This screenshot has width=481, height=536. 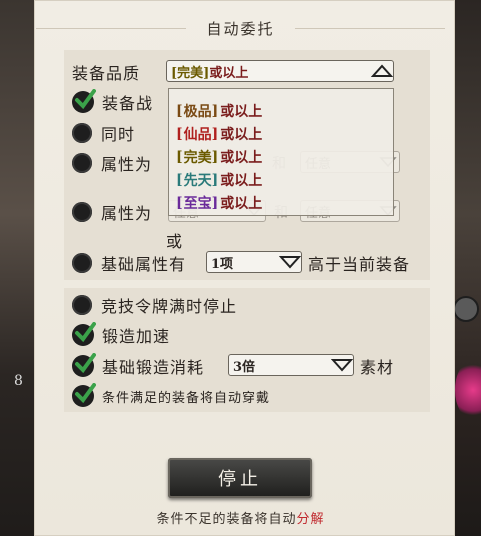 What do you see at coordinates (240, 519) in the screenshot?
I see `footer-note: 条件不足的装备将自动分解` at bounding box center [240, 519].